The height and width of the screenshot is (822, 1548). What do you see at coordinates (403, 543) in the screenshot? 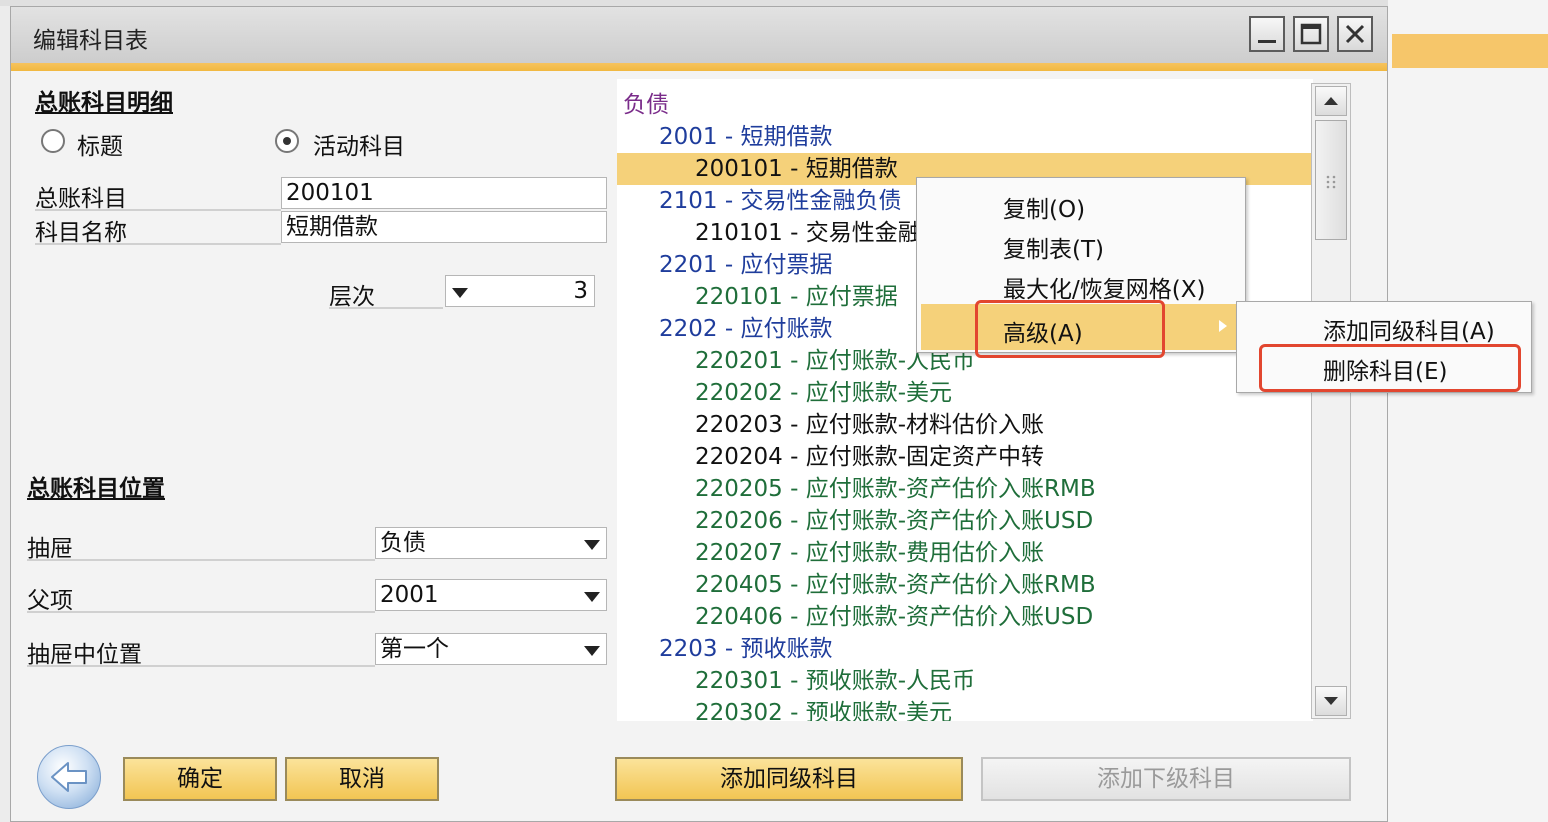
I see `drawer-value: 负债` at bounding box center [403, 543].